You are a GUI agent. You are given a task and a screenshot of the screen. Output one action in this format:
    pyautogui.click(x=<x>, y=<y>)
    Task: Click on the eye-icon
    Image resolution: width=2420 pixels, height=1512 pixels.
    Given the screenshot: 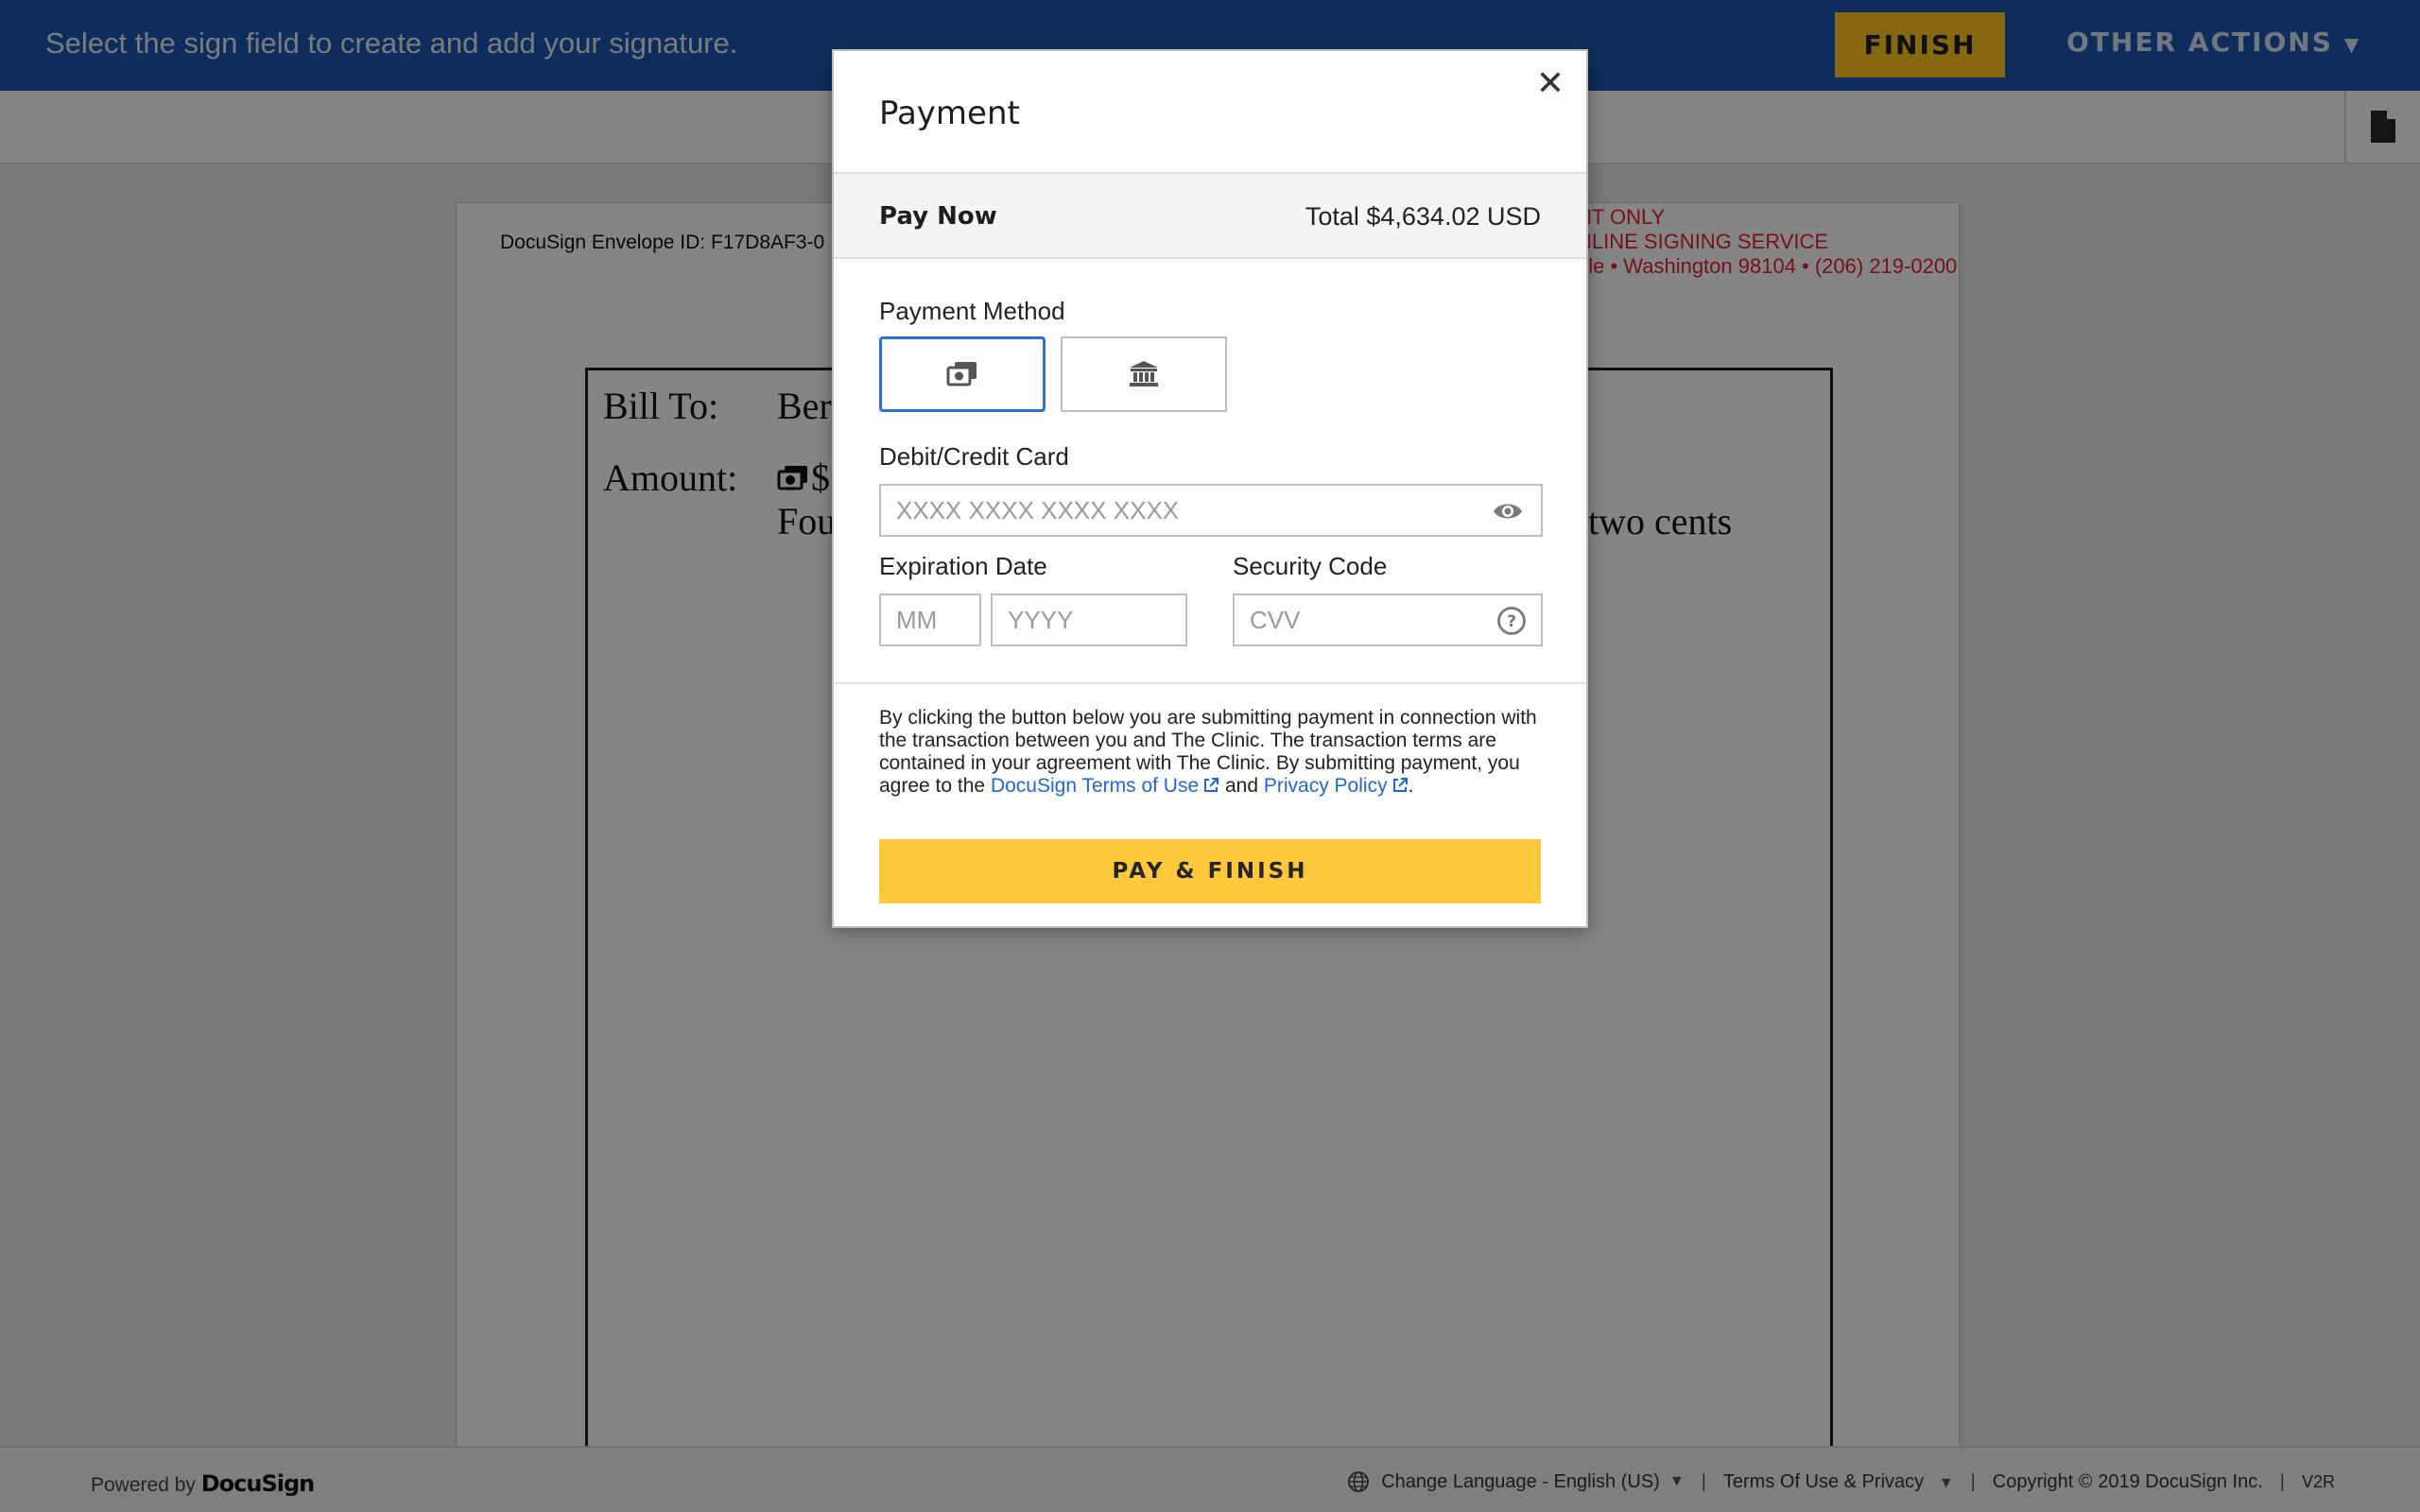 What is the action you would take?
    pyautogui.click(x=1508, y=511)
    